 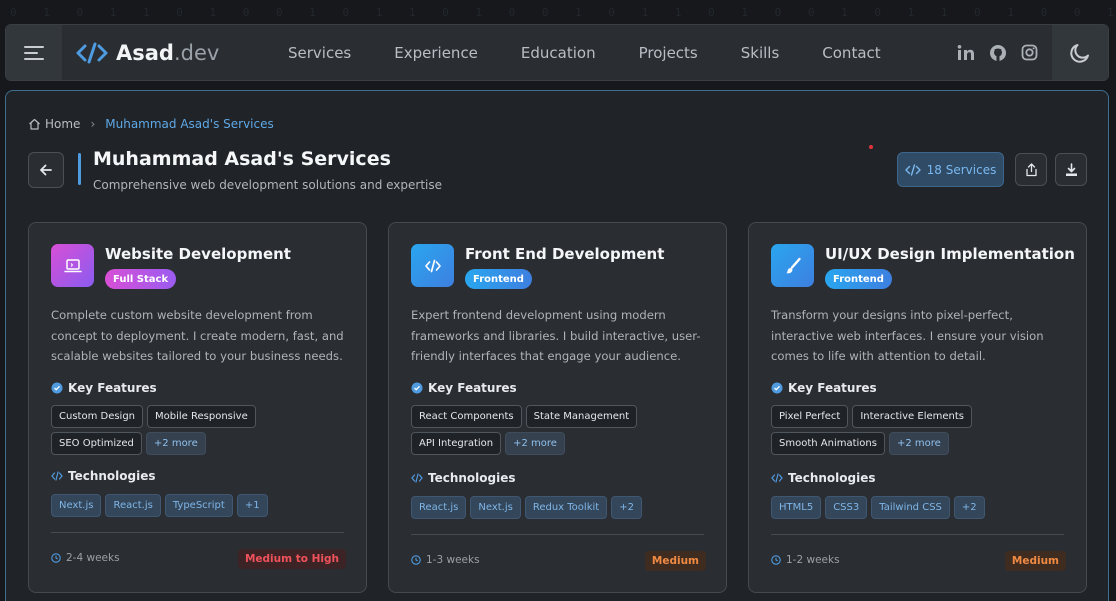 What do you see at coordinates (291, 559) in the screenshot?
I see `complexity-badge: Medium to High` at bounding box center [291, 559].